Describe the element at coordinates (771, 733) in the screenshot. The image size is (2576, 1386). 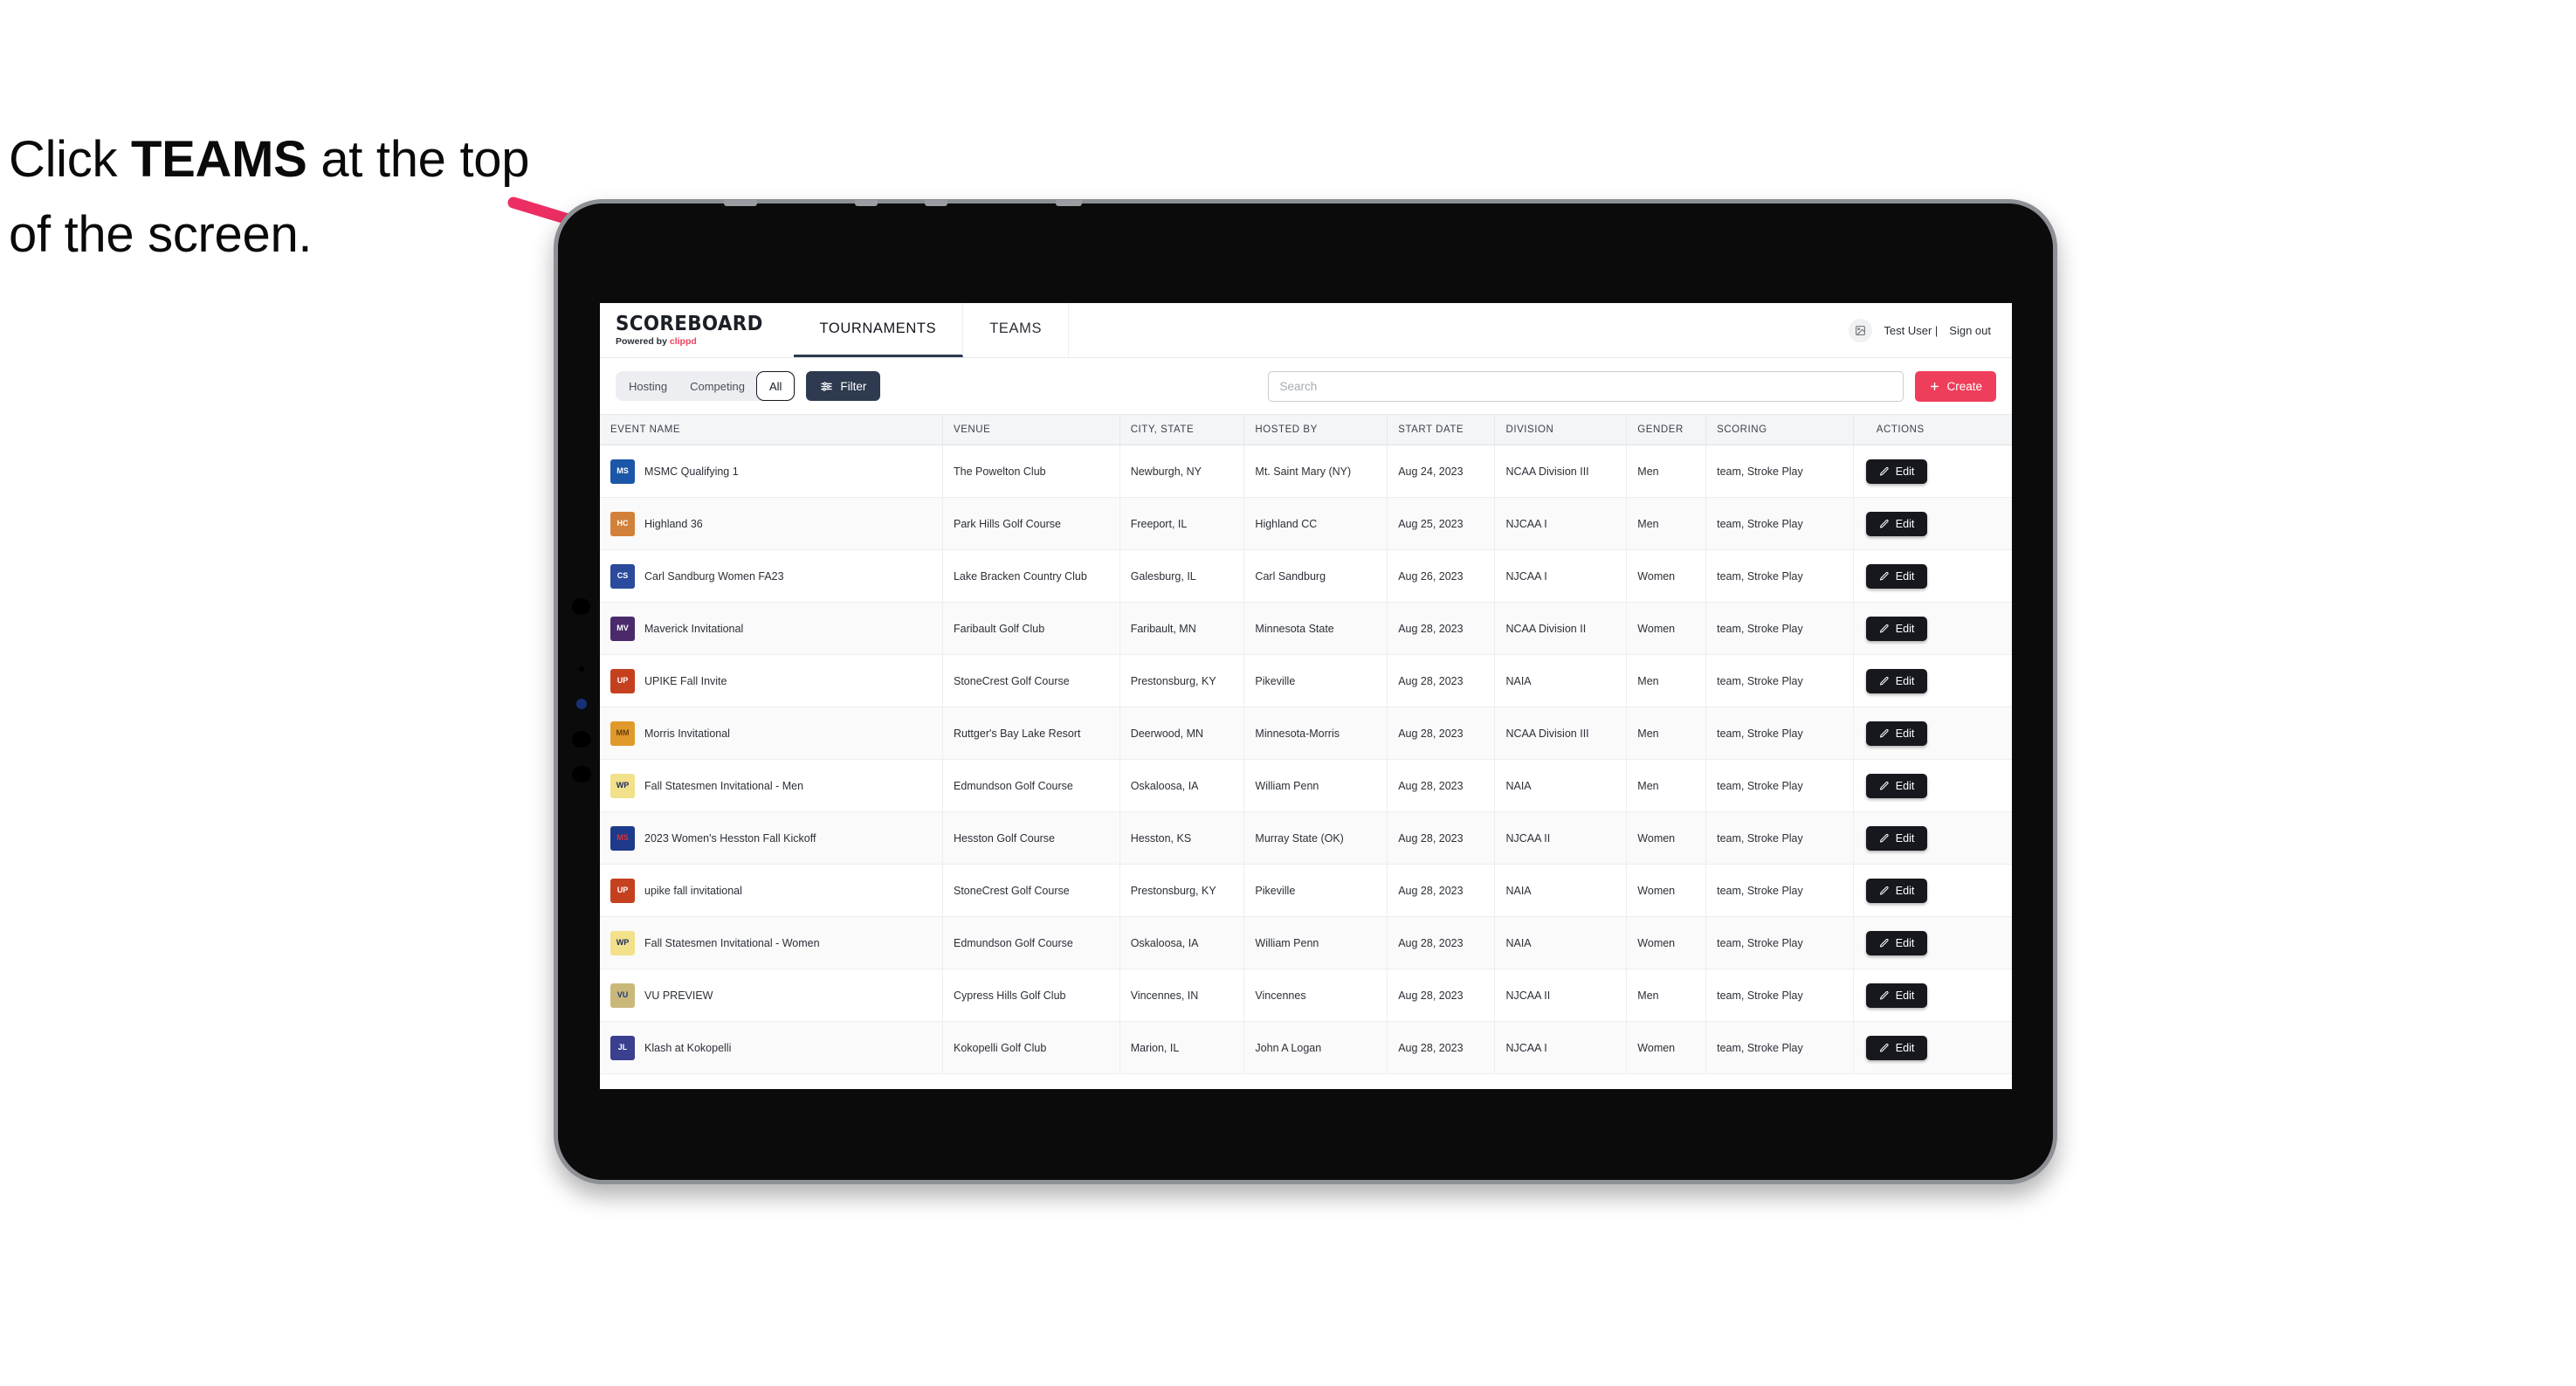
I see `cell-event-name: MM Morris Invitational` at that location.